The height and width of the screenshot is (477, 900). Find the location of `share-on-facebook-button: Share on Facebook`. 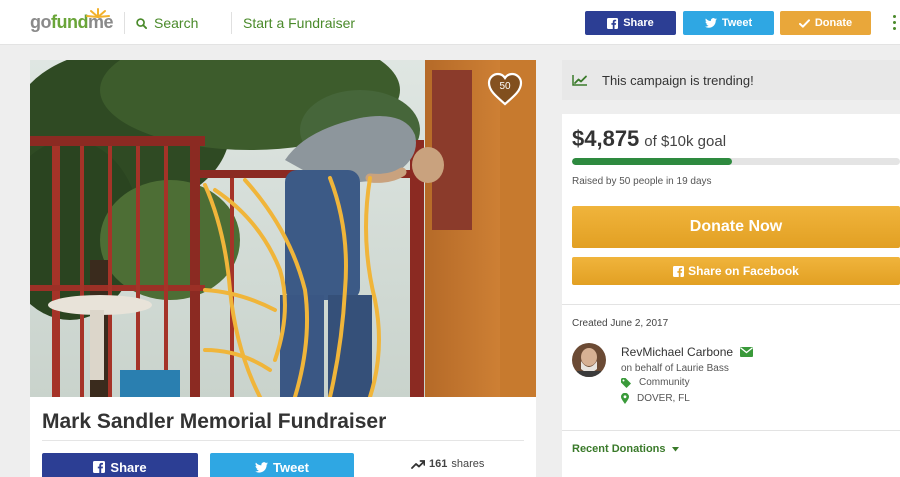

share-on-facebook-button: Share on Facebook is located at coordinates (736, 271).